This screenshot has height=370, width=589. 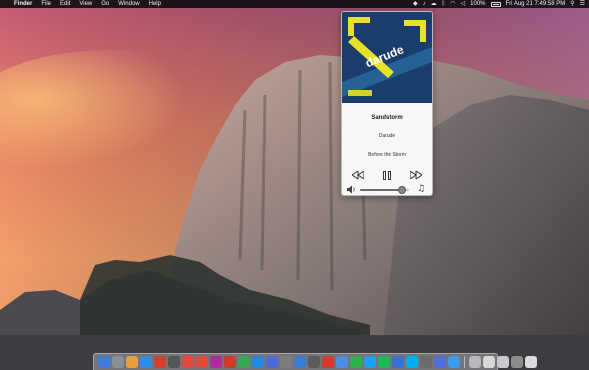 What do you see at coordinates (463, 4) in the screenshot?
I see `volume-status-icon: ◁` at bounding box center [463, 4].